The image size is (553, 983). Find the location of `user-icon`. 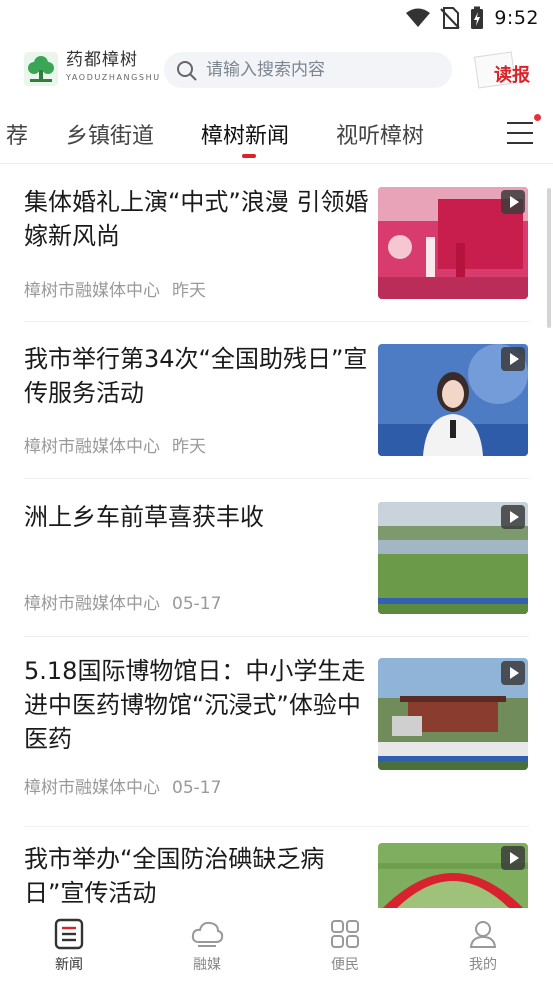

user-icon is located at coordinates (483, 934).